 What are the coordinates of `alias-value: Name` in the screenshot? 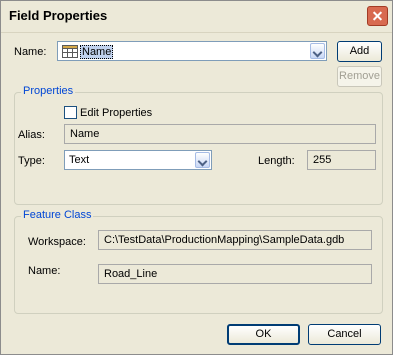 It's located at (85, 134).